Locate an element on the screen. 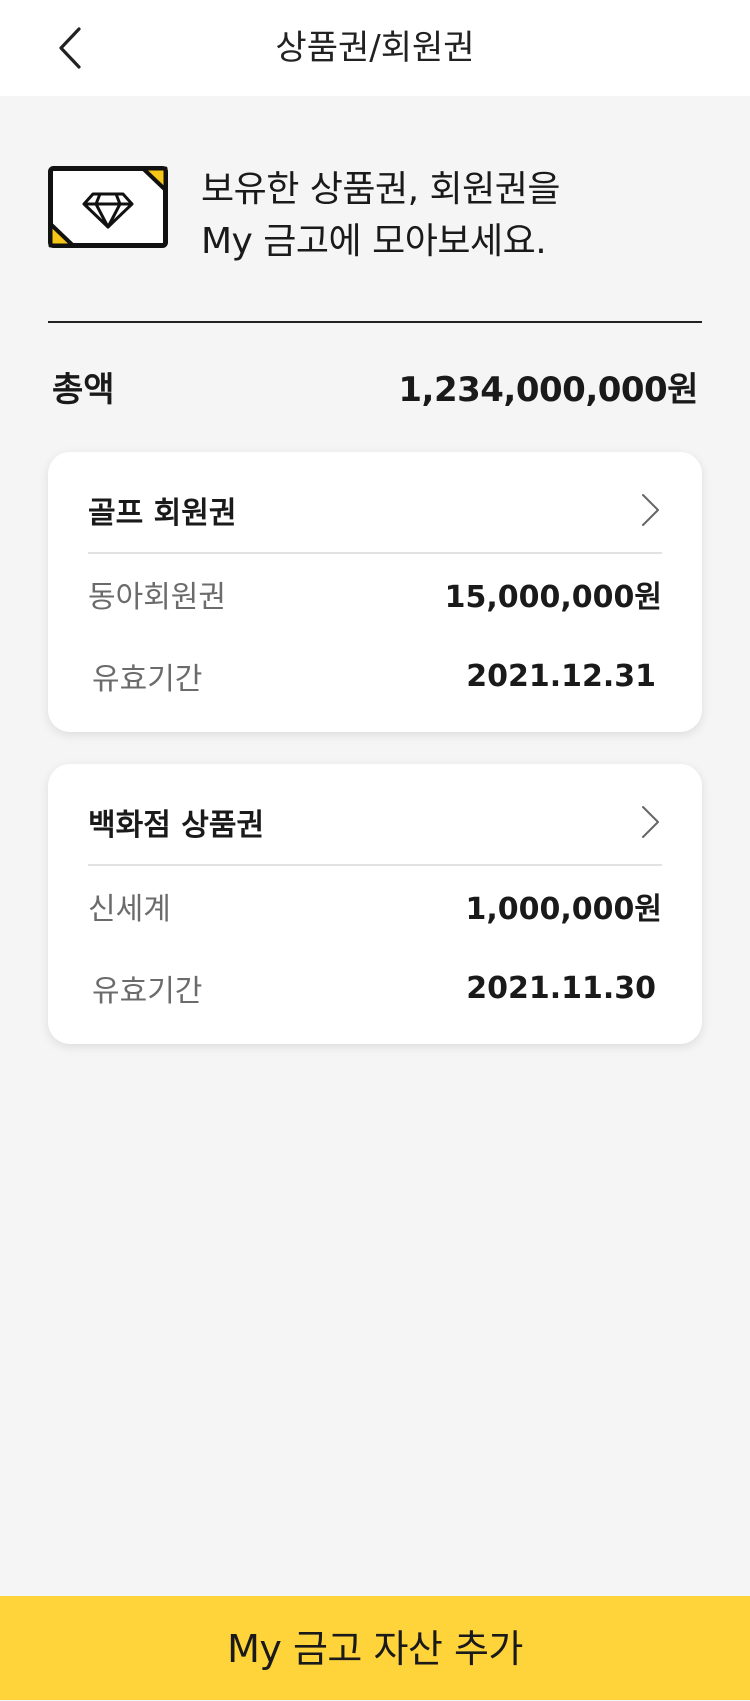 The width and height of the screenshot is (750, 1701). page-title: 상품권/회원권 is located at coordinates (375, 48).